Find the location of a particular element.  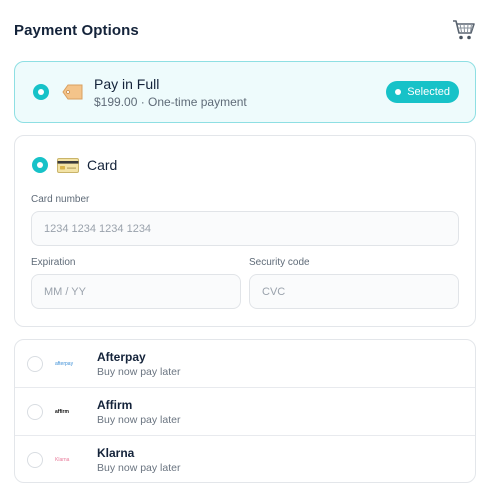

pay-in-full-subtitle: $199.00 · One-time payment is located at coordinates (170, 101).